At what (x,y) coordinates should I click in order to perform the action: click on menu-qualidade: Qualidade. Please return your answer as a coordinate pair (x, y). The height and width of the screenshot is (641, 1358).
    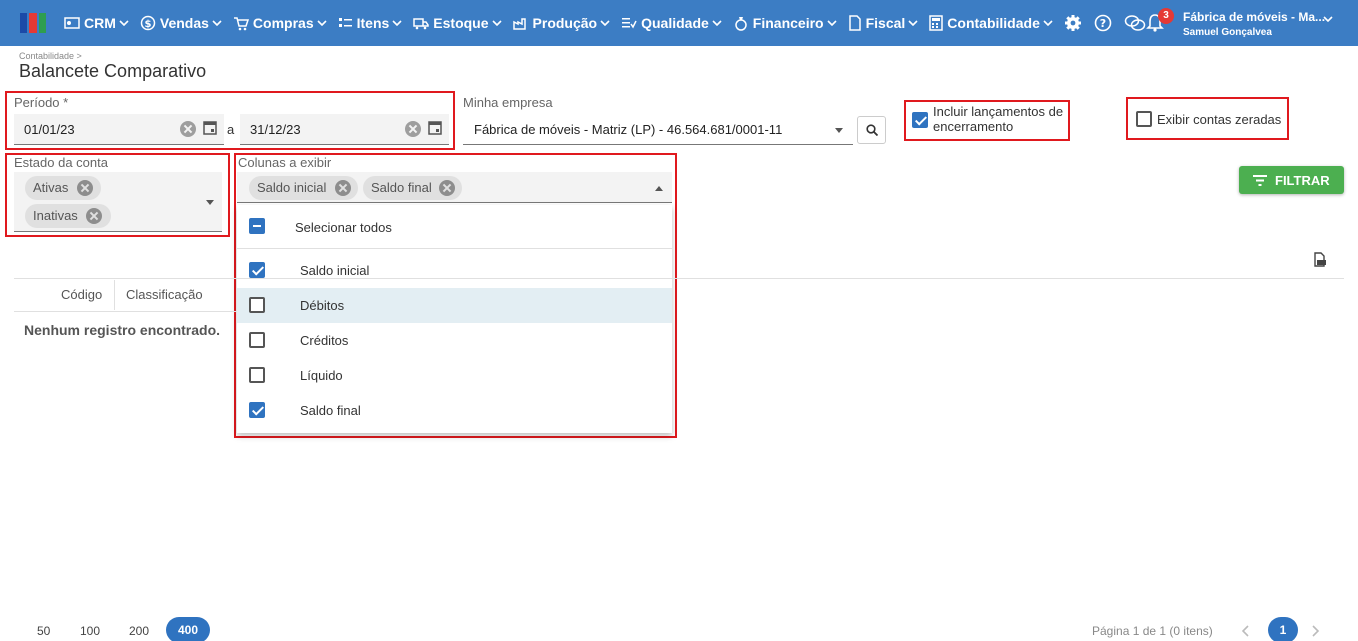
    Looking at the image, I should click on (671, 23).